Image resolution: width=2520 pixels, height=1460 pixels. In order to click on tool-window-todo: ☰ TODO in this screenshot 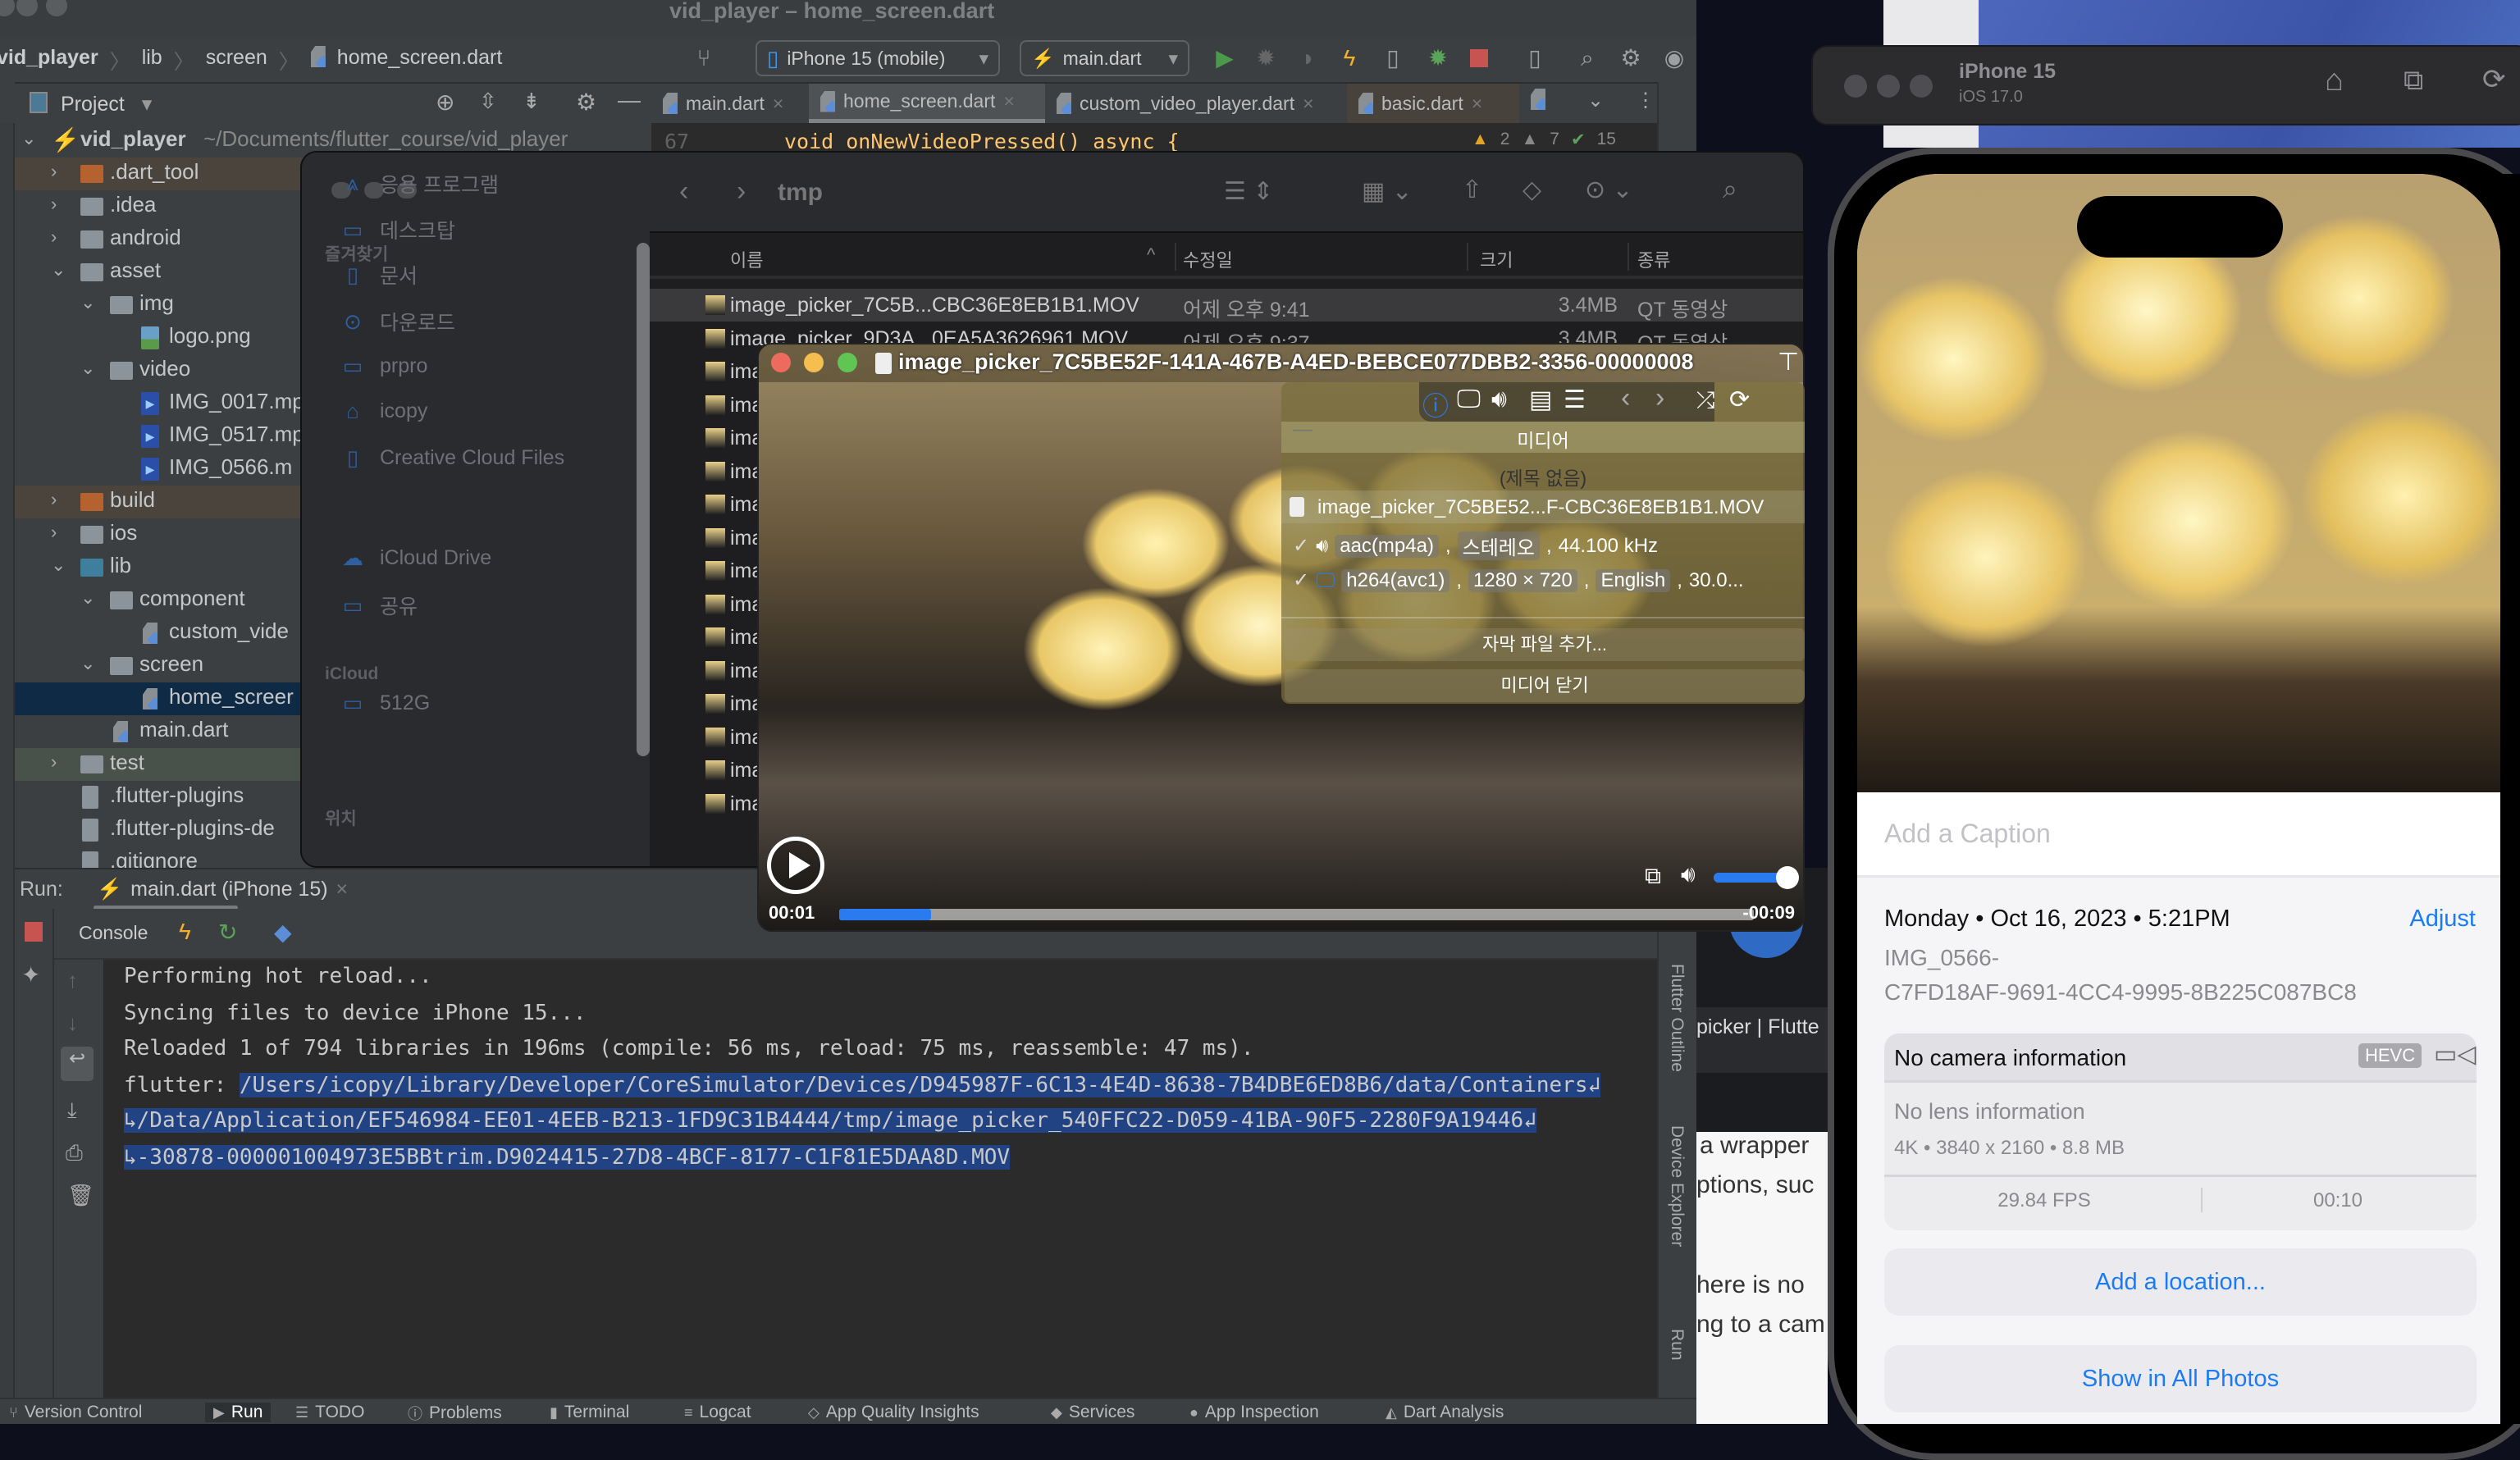, I will do `click(330, 1412)`.